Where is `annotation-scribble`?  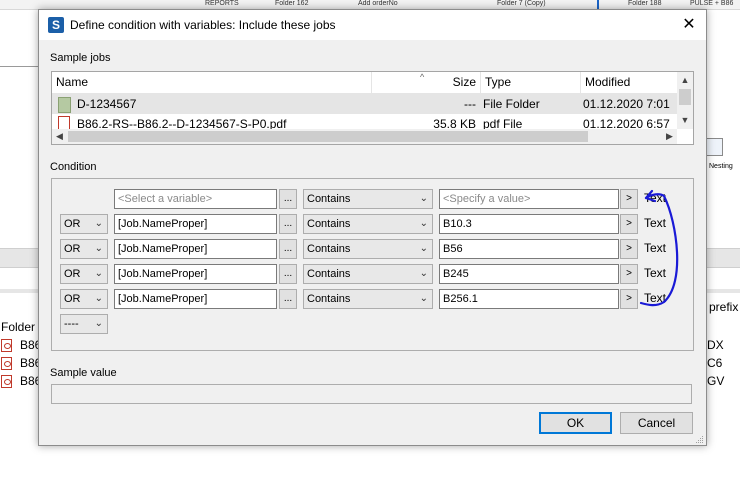
annotation-scribble is located at coordinates (659, 248).